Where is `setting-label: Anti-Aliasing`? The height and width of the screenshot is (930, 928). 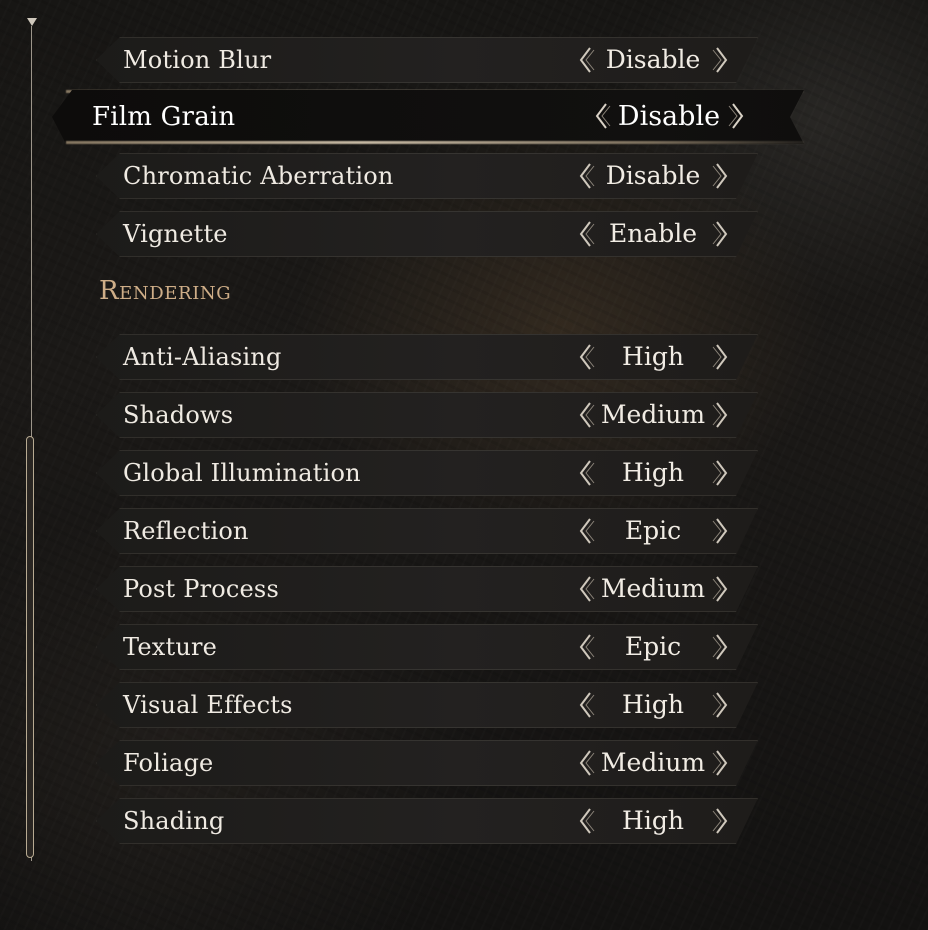
setting-label: Anti-Aliasing is located at coordinates (202, 357).